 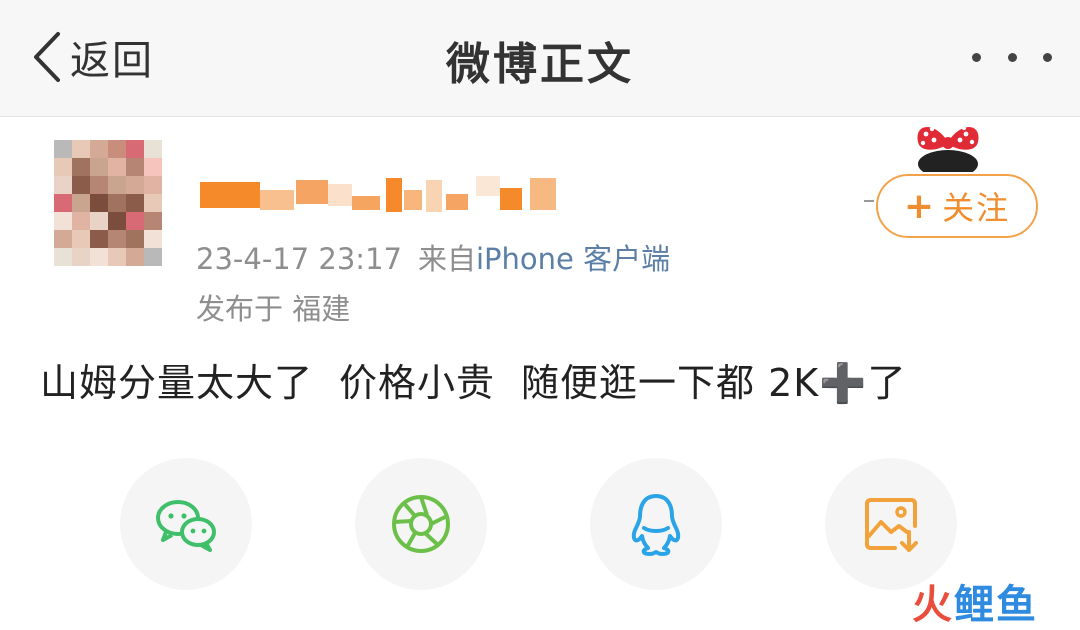 What do you see at coordinates (177, 383) in the screenshot?
I see `post-text-part: 山姆分量太大了` at bounding box center [177, 383].